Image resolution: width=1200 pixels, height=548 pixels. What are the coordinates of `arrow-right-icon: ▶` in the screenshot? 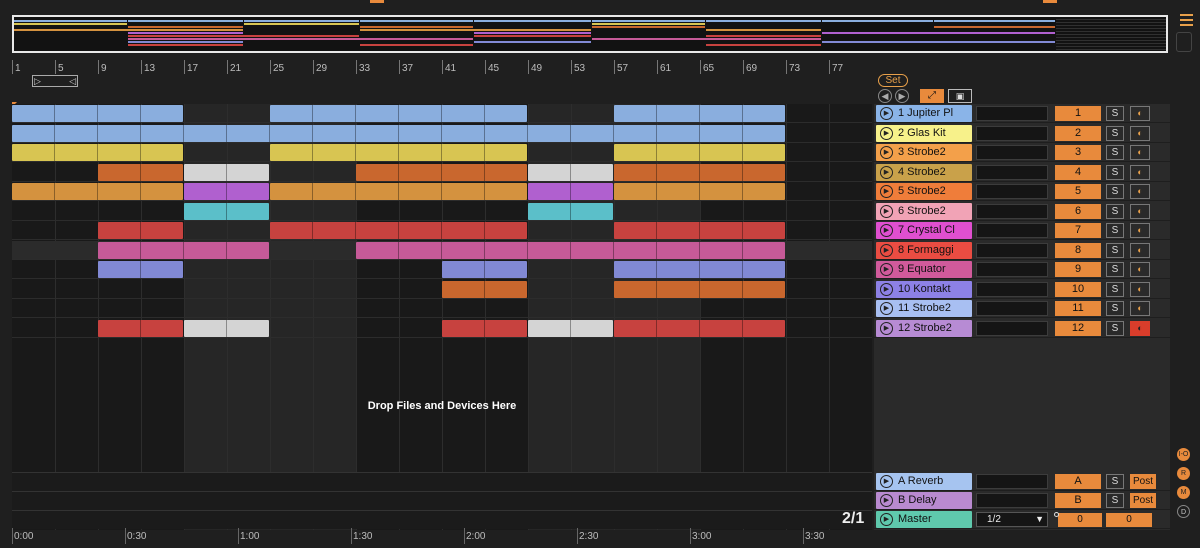 It's located at (902, 96).